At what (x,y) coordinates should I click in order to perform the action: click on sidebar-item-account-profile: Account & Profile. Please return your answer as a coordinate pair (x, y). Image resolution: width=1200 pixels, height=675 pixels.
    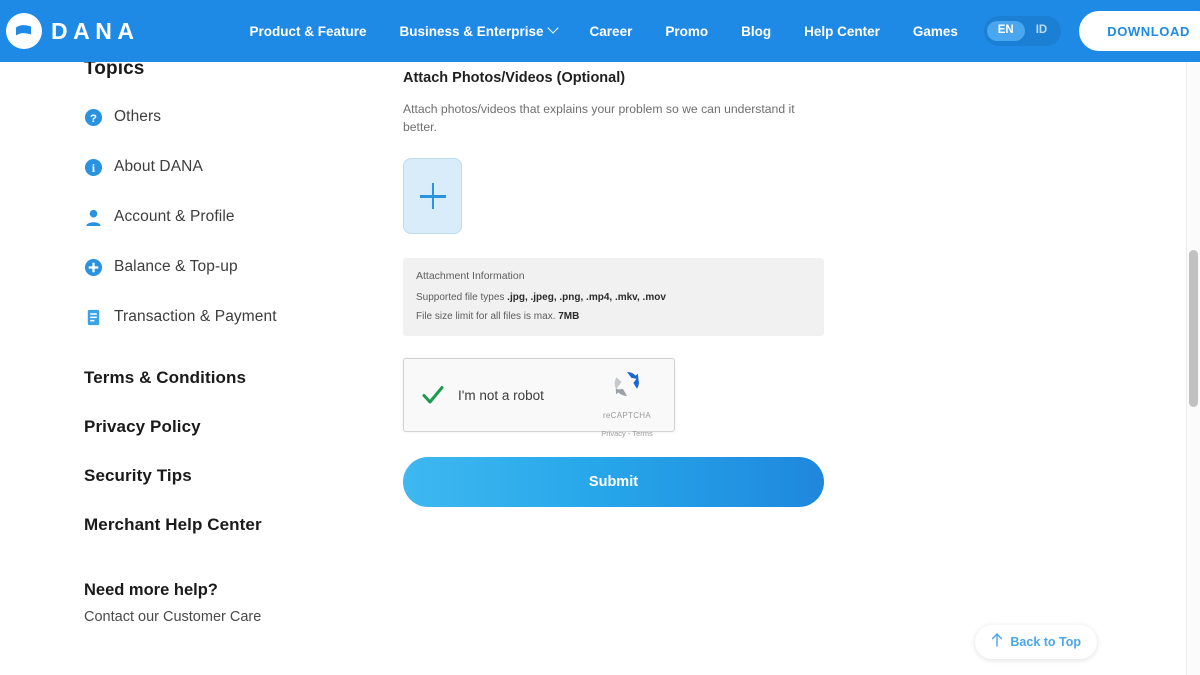
    Looking at the image, I should click on (237, 217).